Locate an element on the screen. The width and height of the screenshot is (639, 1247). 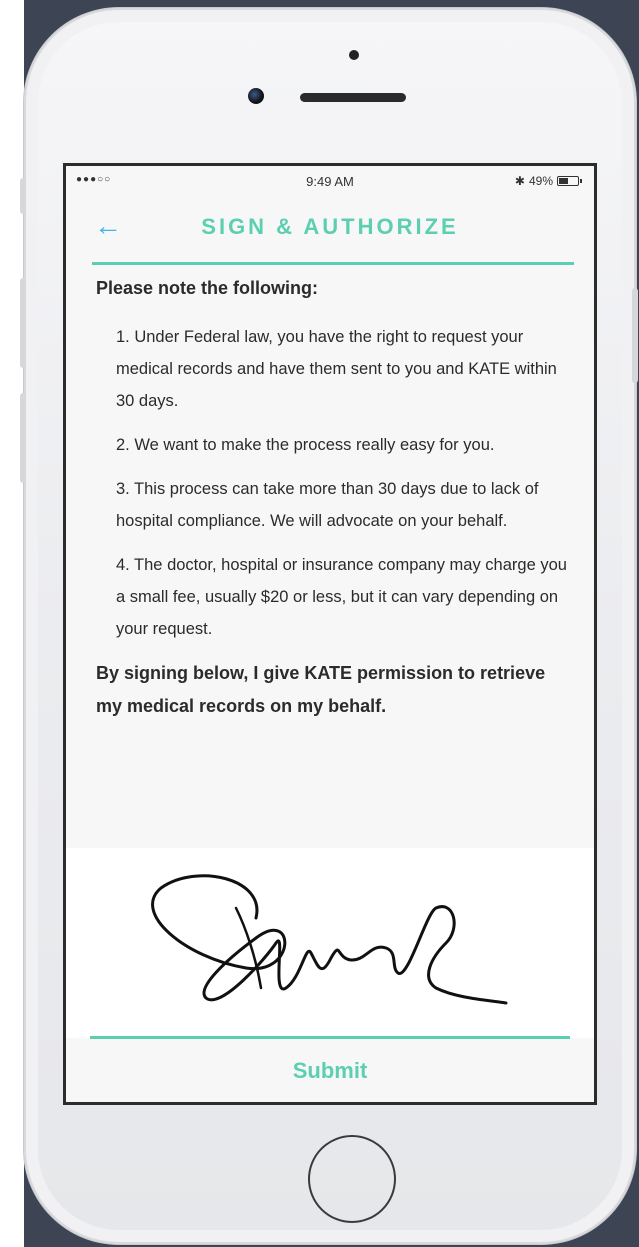
signature-pad is located at coordinates (330, 943).